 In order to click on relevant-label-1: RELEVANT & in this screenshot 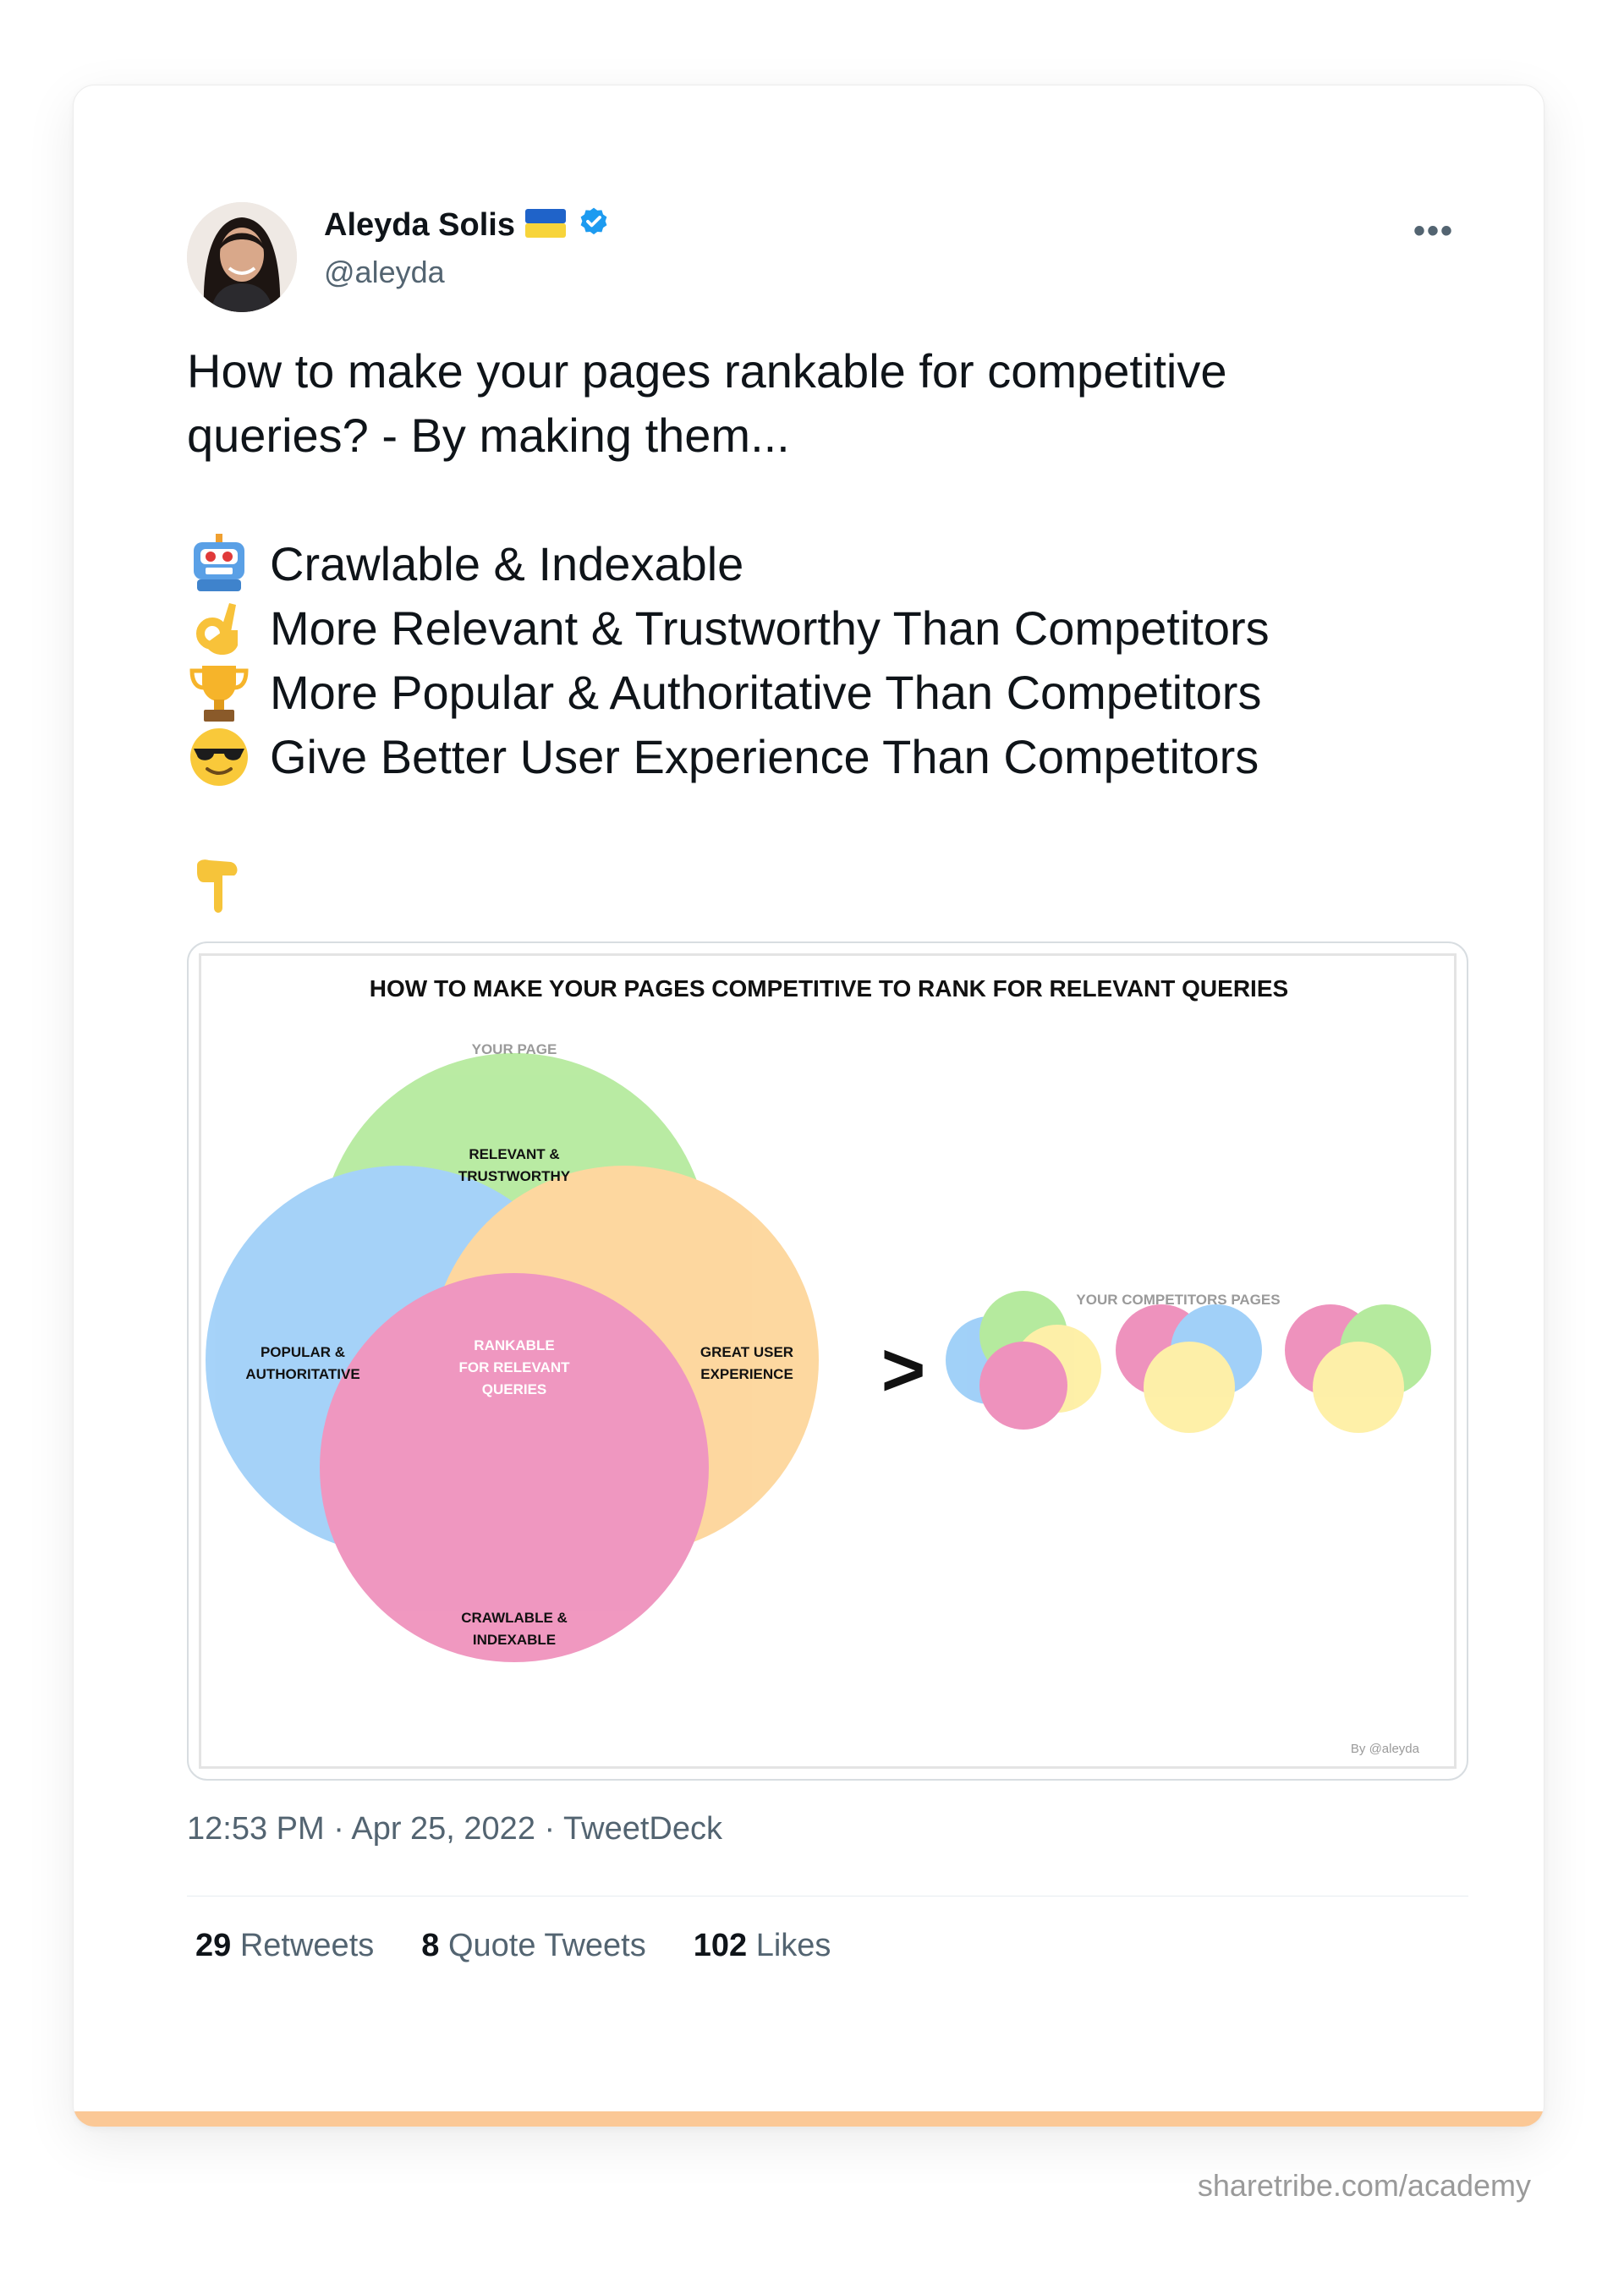, I will do `click(514, 1154)`.